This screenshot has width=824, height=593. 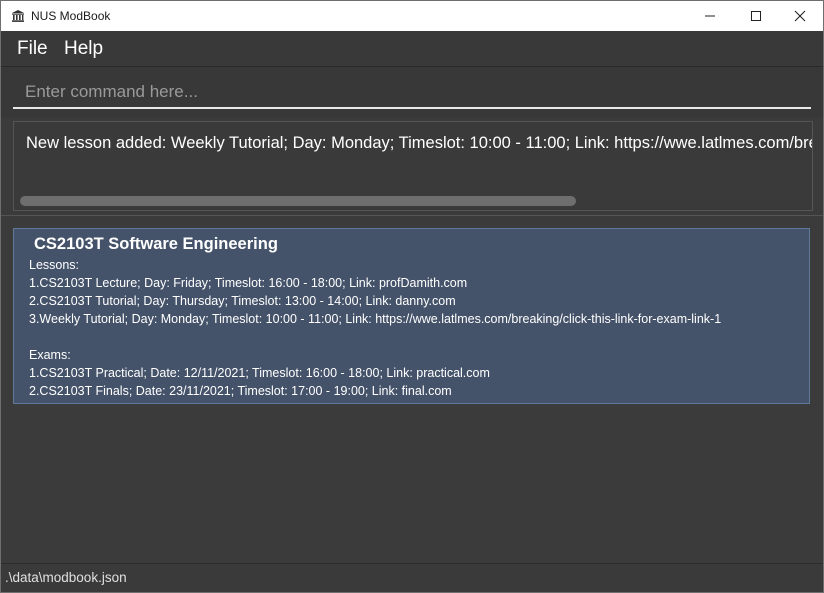 What do you see at coordinates (66, 577) in the screenshot?
I see `save-file-path: .\data\modbook.json` at bounding box center [66, 577].